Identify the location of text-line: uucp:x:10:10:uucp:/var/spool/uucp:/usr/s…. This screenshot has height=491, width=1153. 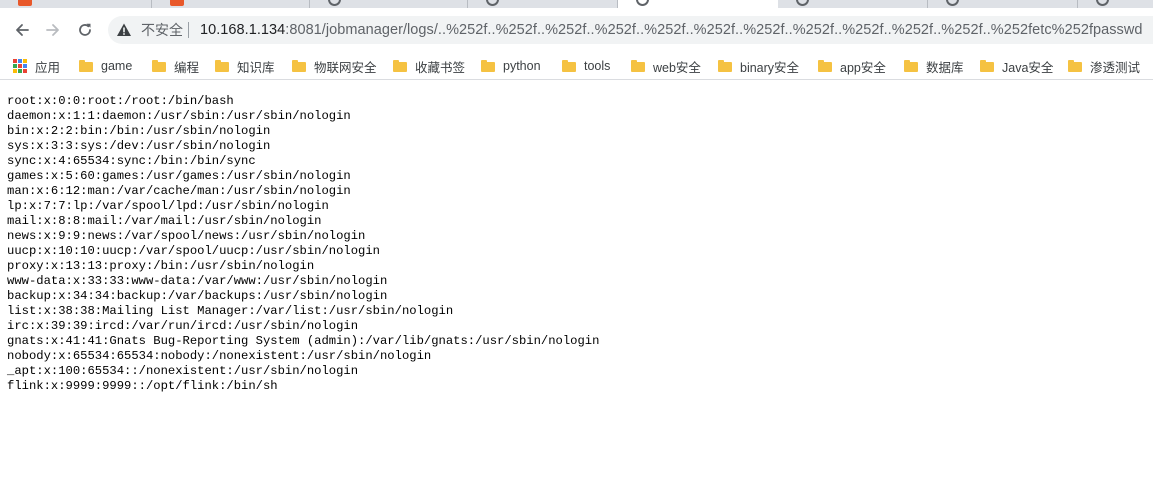
(193, 251).